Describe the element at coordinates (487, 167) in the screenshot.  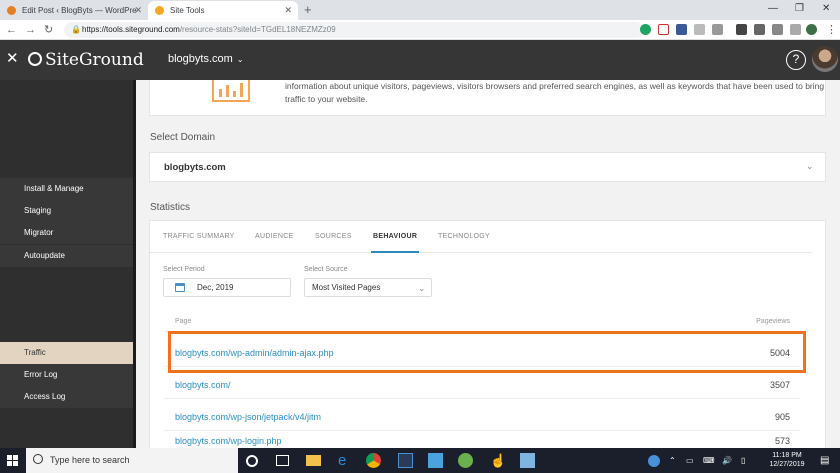
I see `domain-select: blogbyts.com ⌄` at that location.